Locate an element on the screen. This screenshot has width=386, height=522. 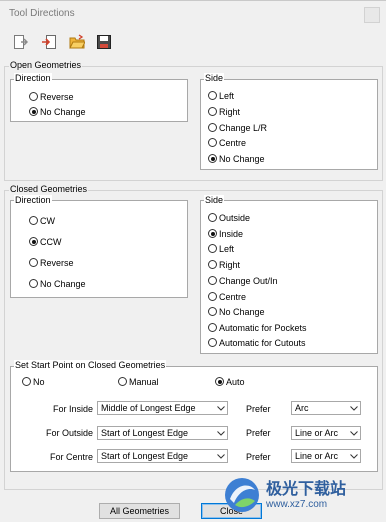
window-close-button is located at coordinates (372, 15).